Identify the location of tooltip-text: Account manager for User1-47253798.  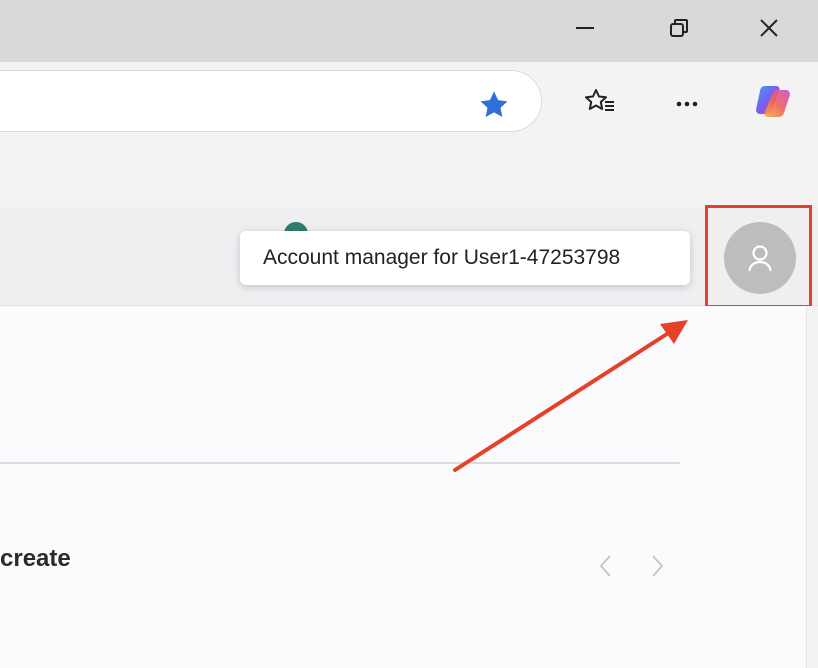
(442, 257).